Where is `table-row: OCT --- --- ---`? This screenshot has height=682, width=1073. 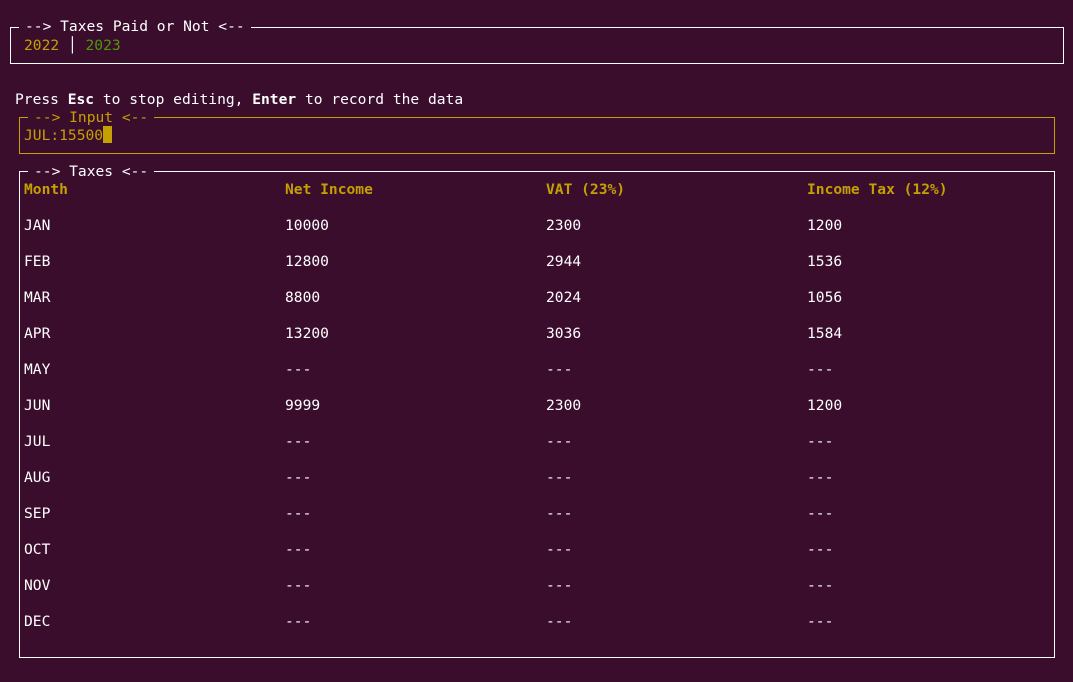
table-row: OCT --- --- --- is located at coordinates (538, 550).